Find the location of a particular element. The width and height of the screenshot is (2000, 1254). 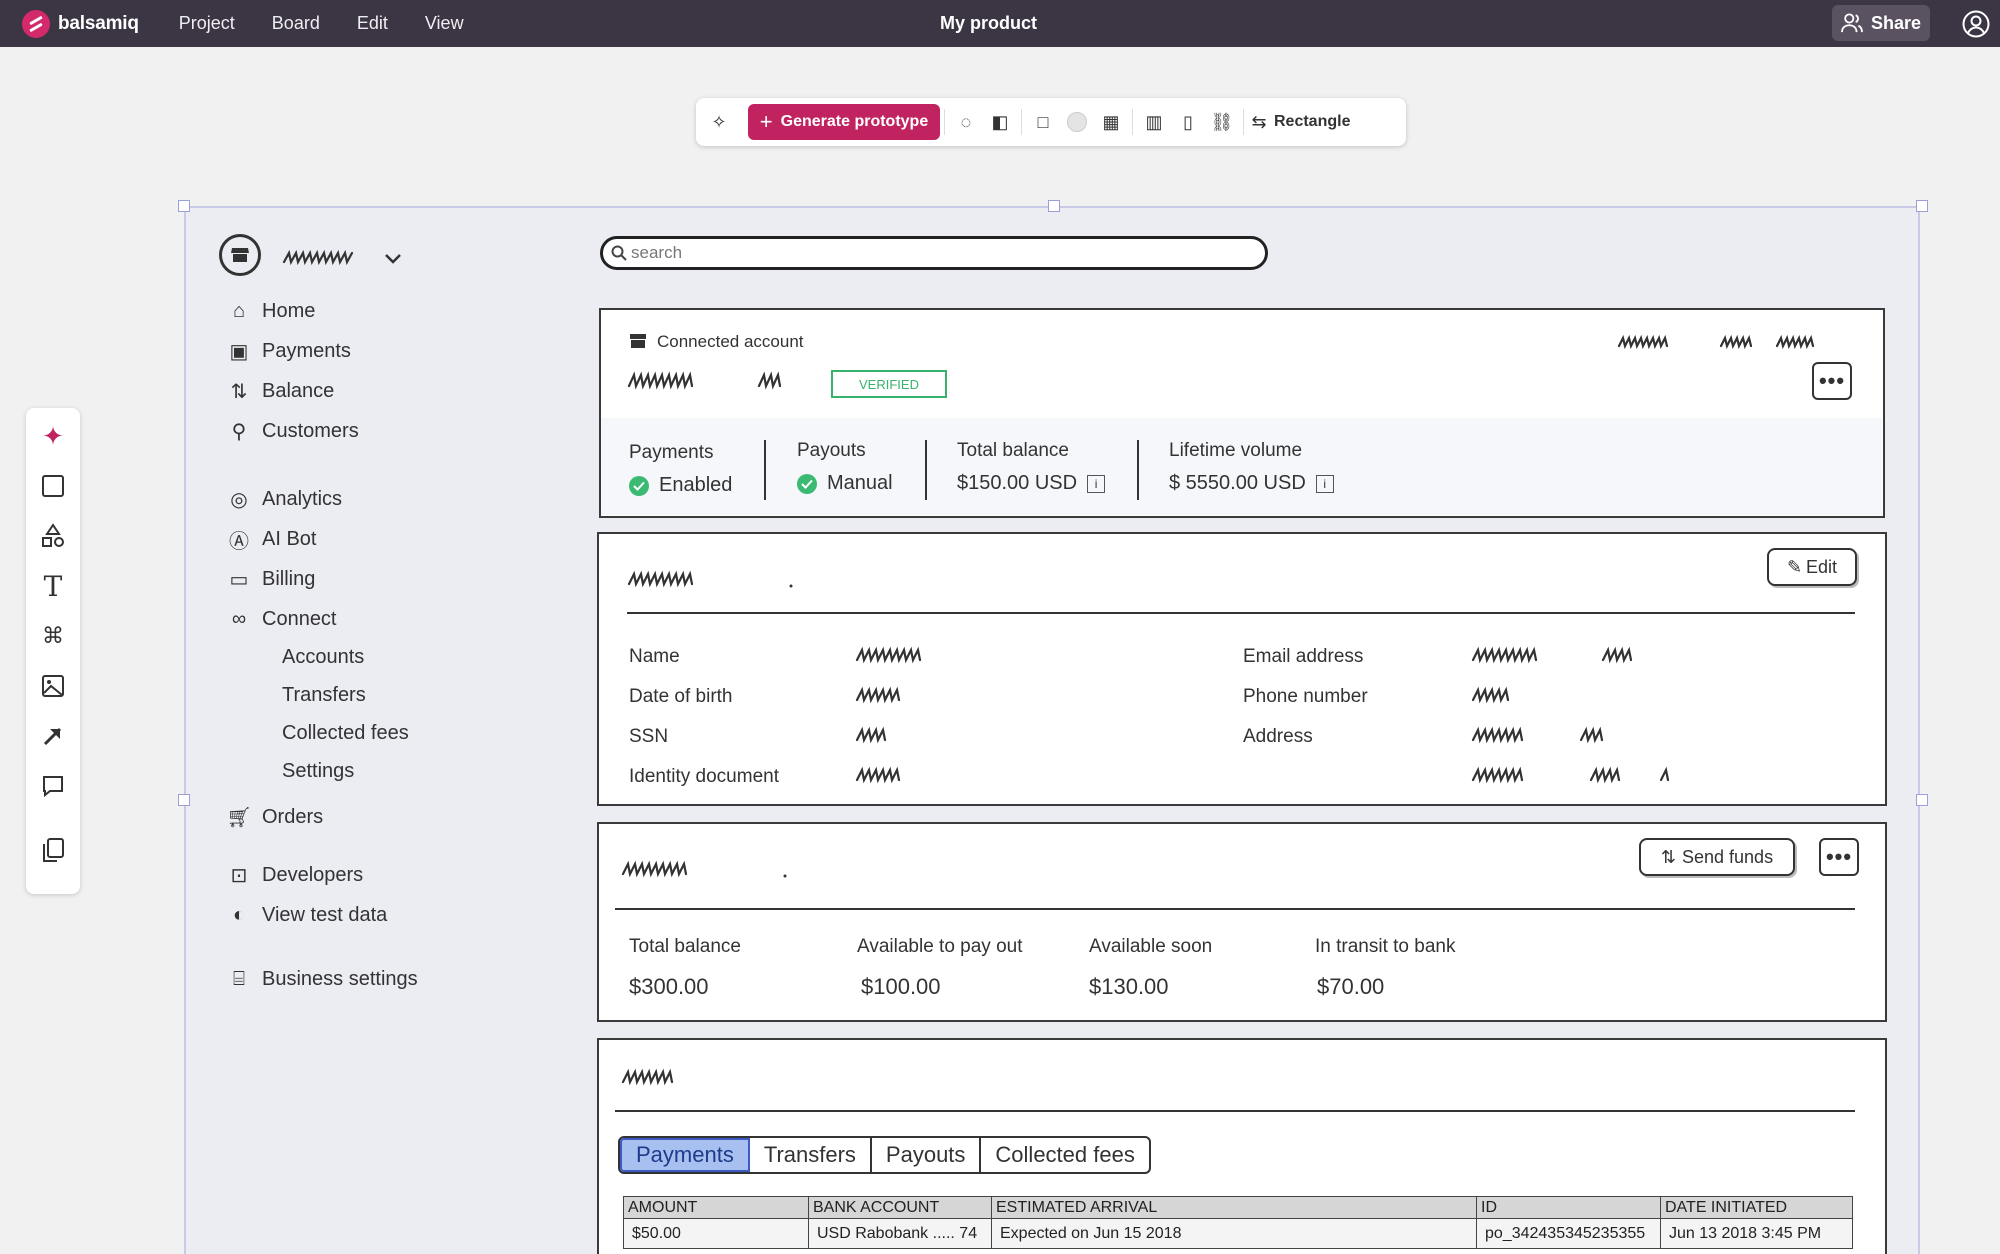

menu-view: View is located at coordinates (444, 23).